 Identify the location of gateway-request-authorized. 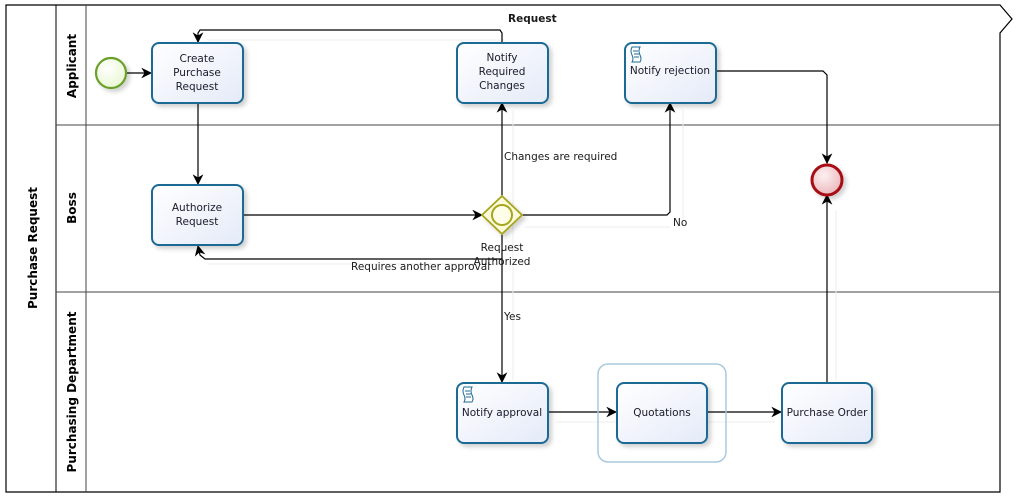
(502, 215).